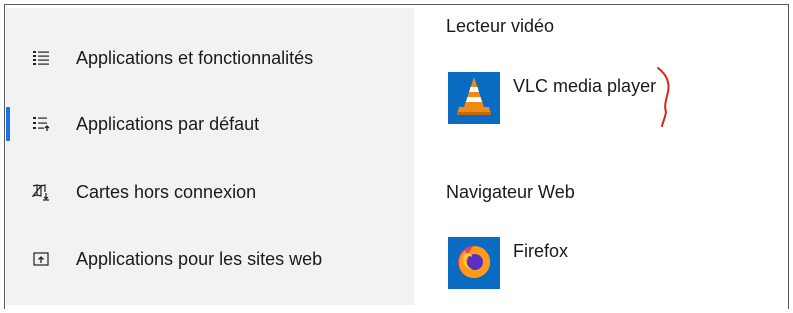  I want to click on sidebar-item-default-apps: Applications par défaut, so click(210, 124).